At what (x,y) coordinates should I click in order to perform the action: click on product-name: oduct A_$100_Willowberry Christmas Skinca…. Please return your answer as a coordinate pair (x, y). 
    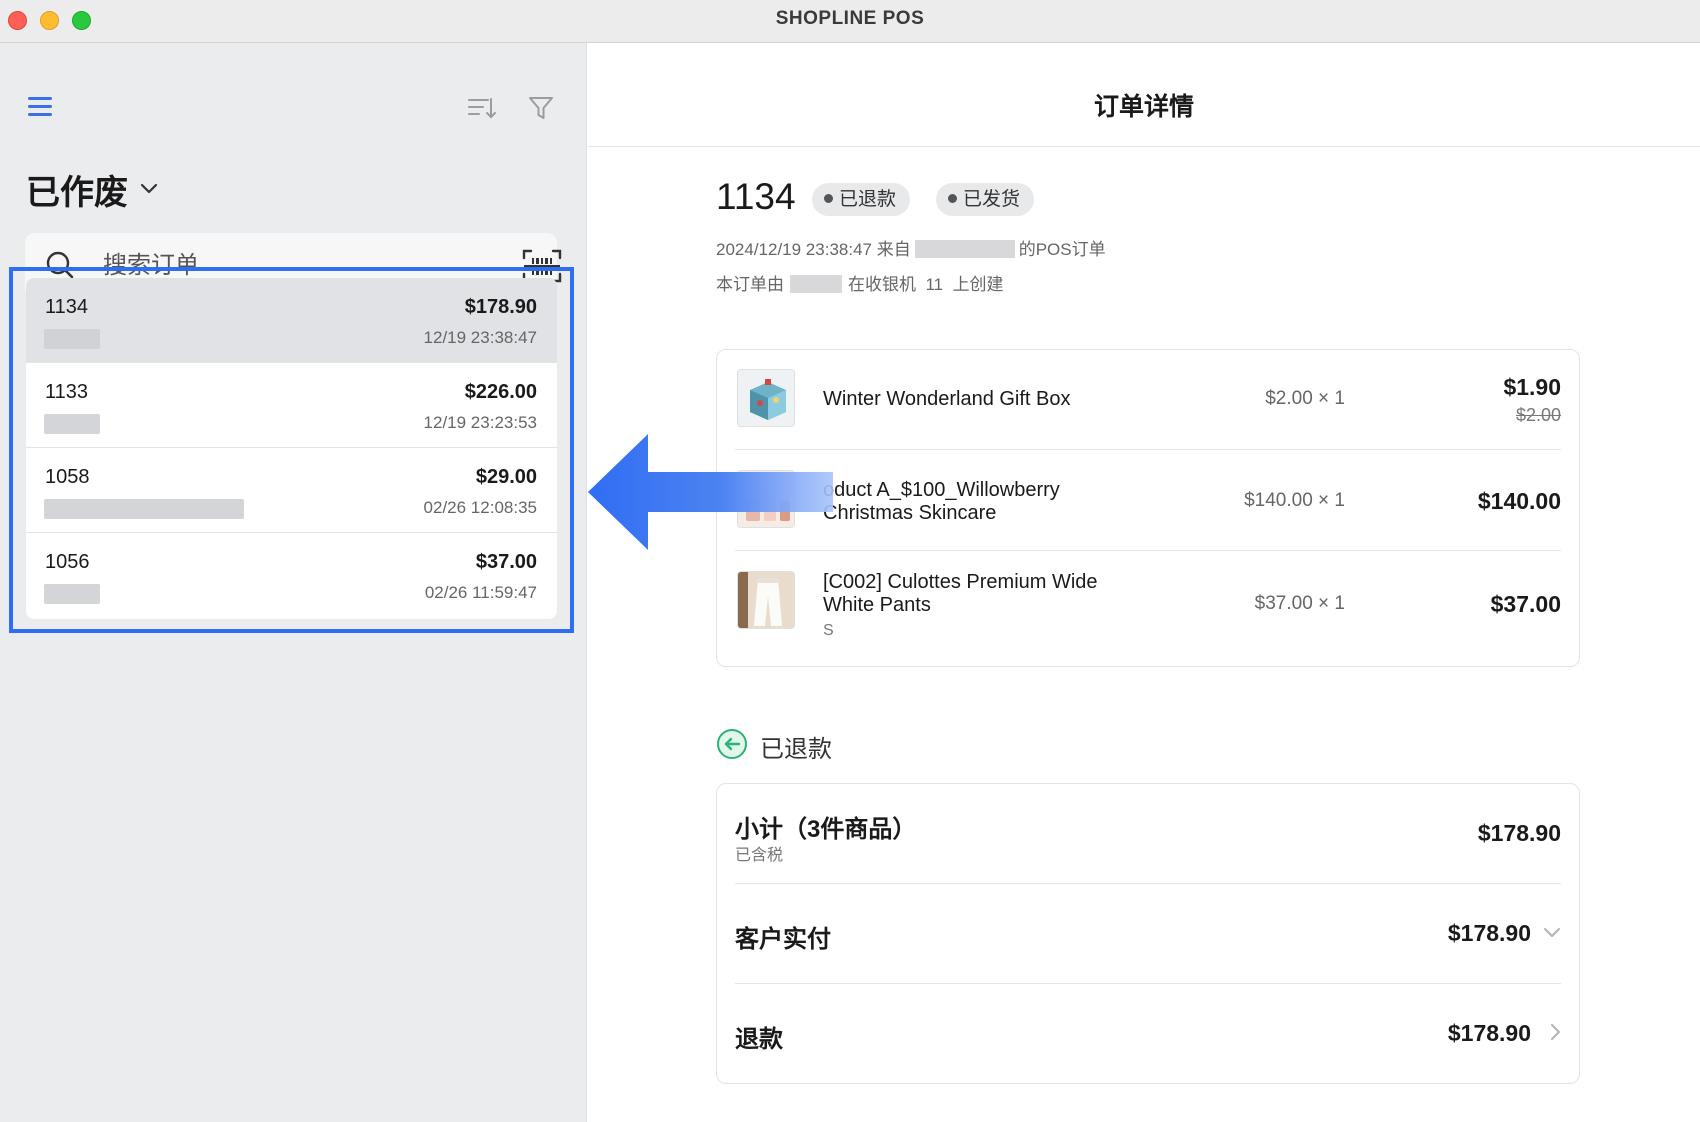
    Looking at the image, I should click on (941, 501).